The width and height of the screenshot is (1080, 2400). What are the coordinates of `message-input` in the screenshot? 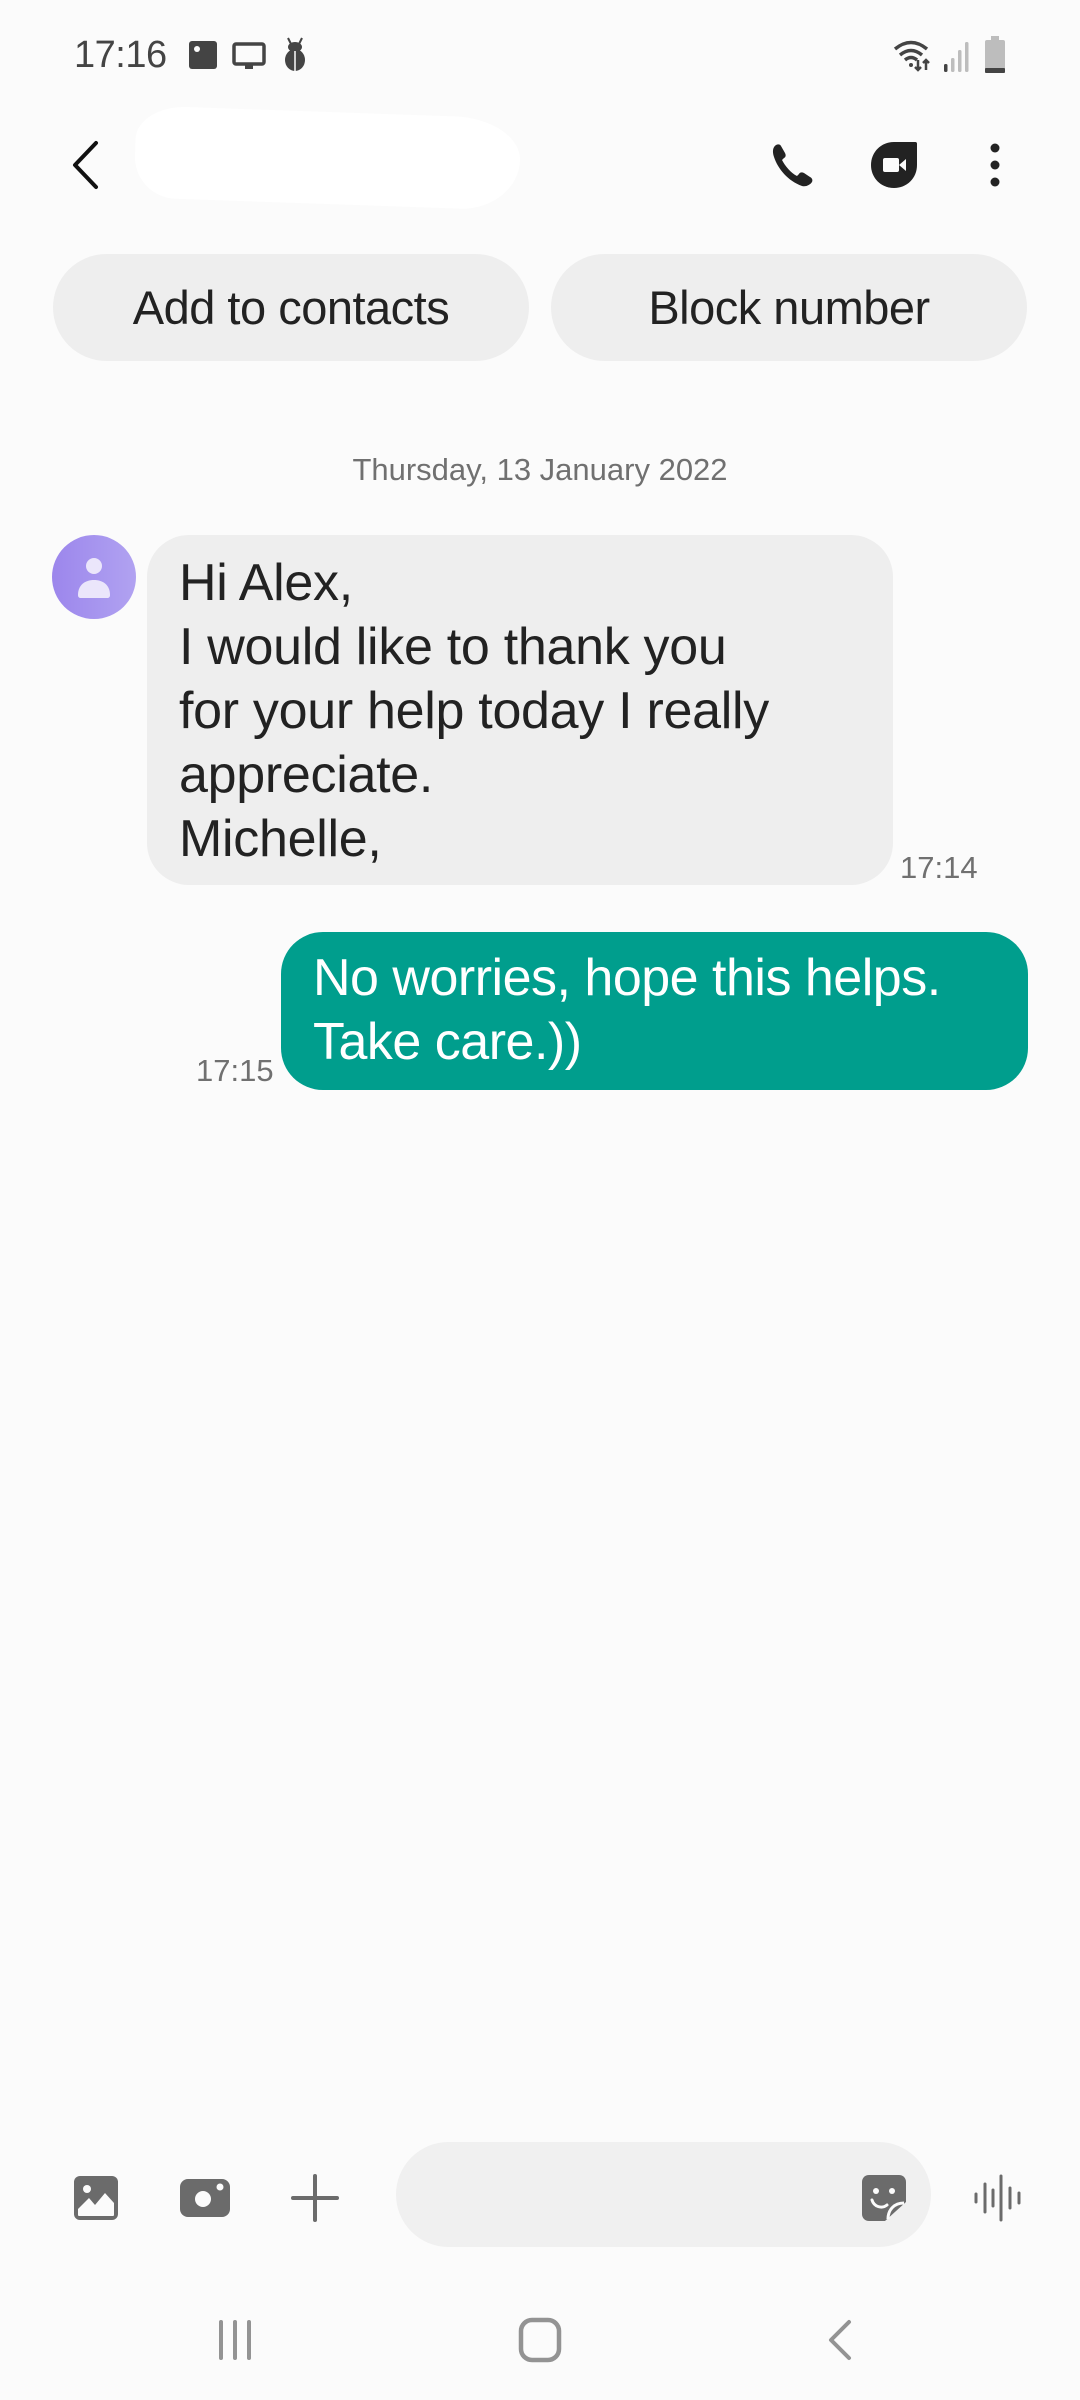 It's located at (663, 2194).